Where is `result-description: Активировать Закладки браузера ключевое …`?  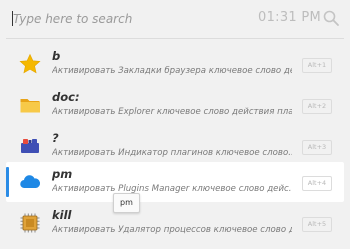
result-description: Активировать Закладки браузера ключевое … is located at coordinates (172, 71).